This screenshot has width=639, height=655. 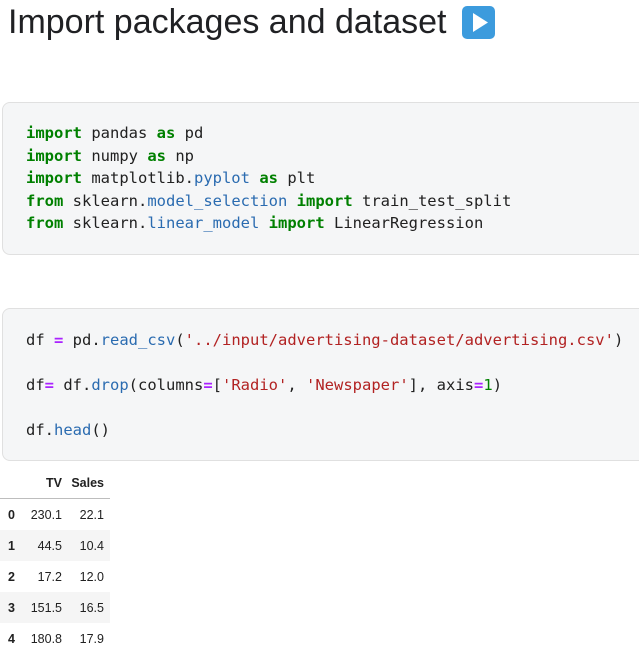 I want to click on cell-tv: 180.8, so click(x=46, y=638).